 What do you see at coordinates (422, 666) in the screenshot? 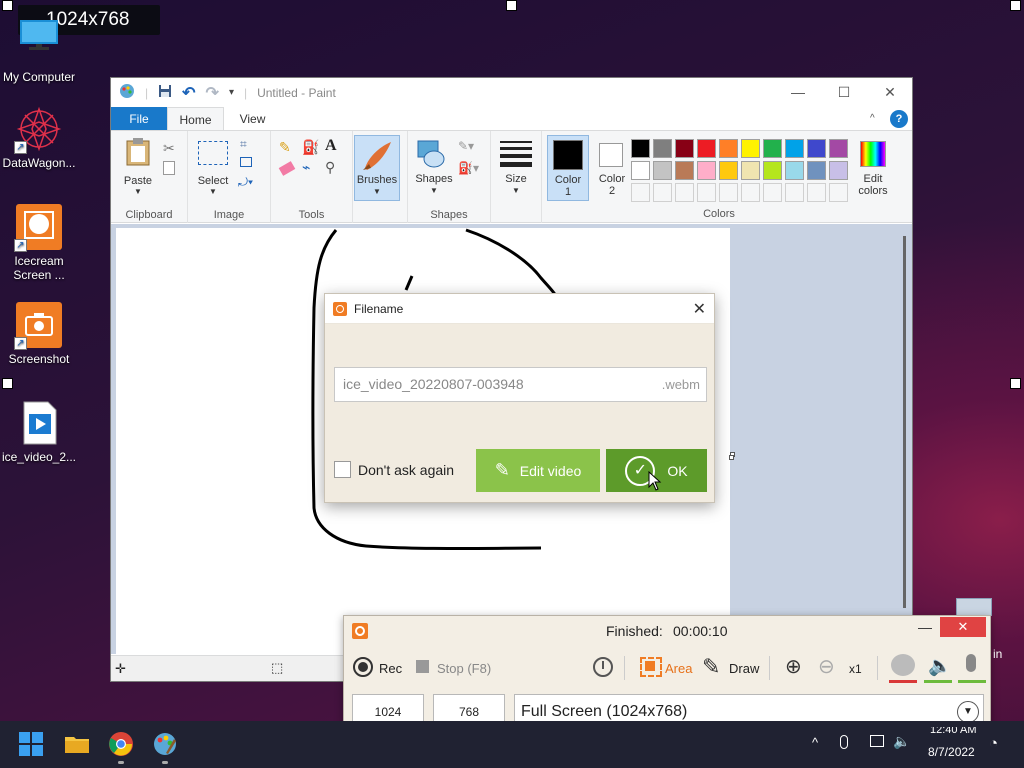
I see `stop-icon` at bounding box center [422, 666].